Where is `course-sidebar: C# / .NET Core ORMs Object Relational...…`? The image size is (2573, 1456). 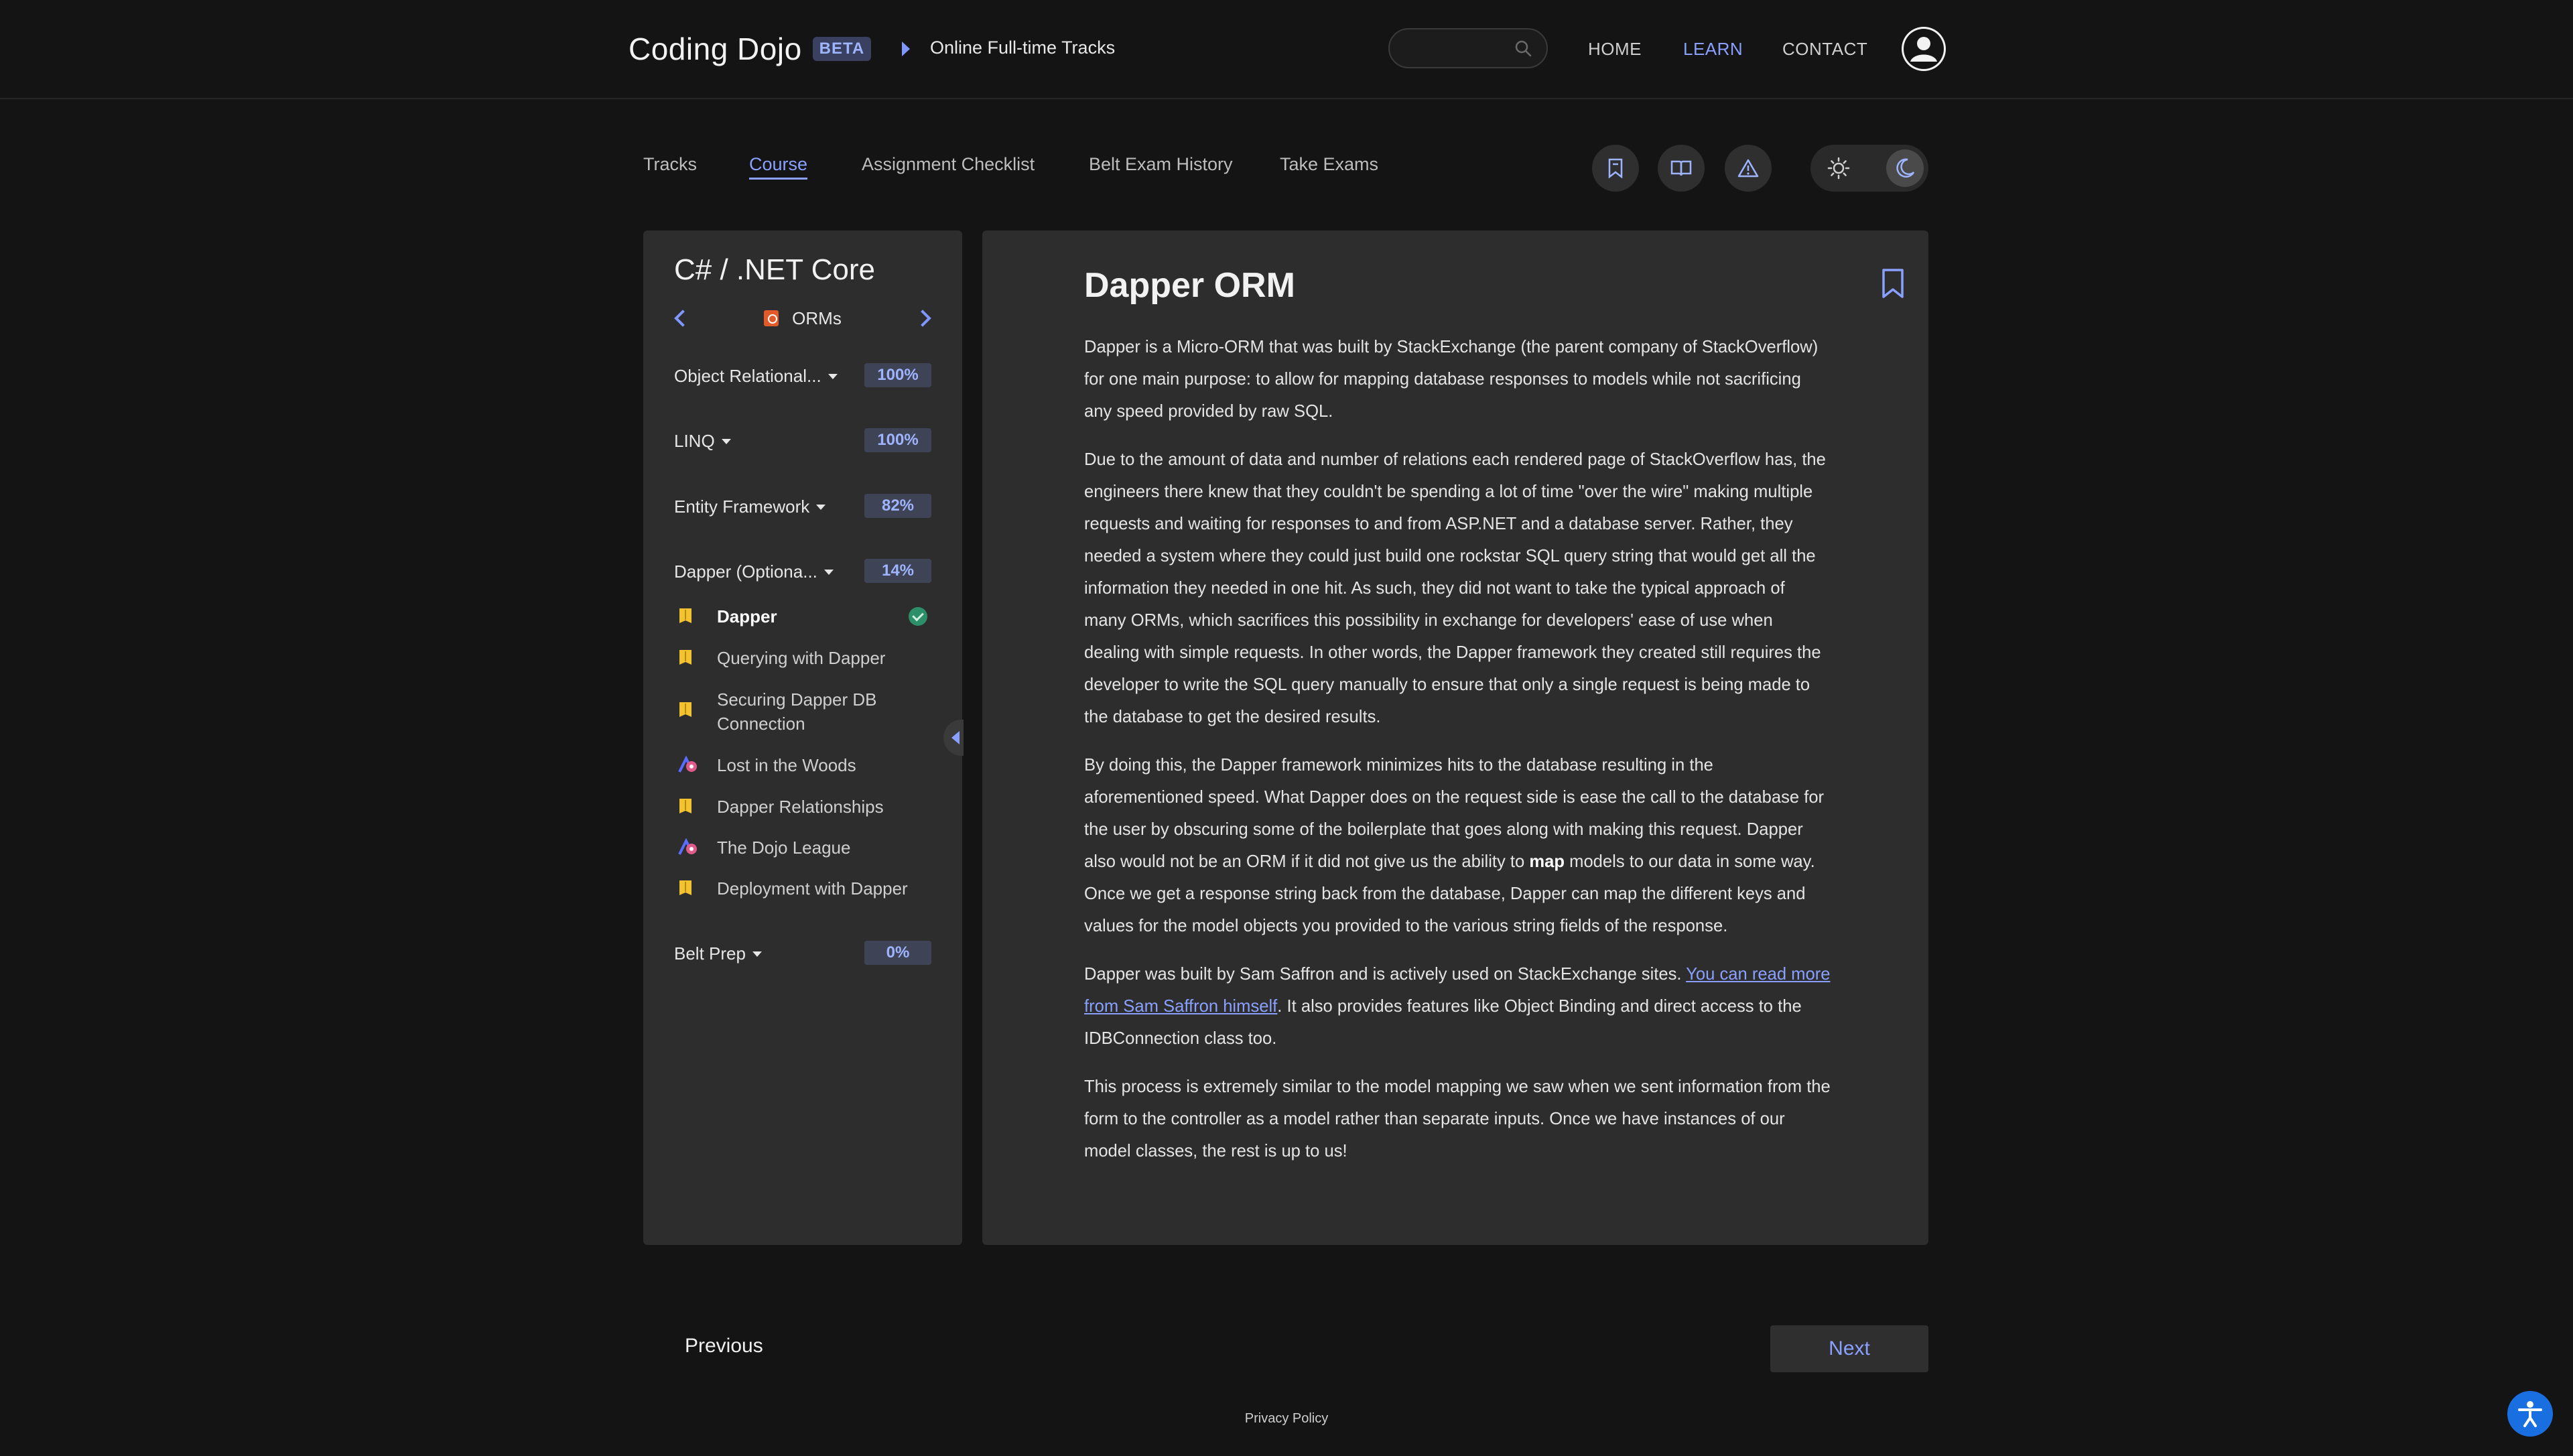 course-sidebar: C# / .NET Core ORMs Object Relational...… is located at coordinates (802, 737).